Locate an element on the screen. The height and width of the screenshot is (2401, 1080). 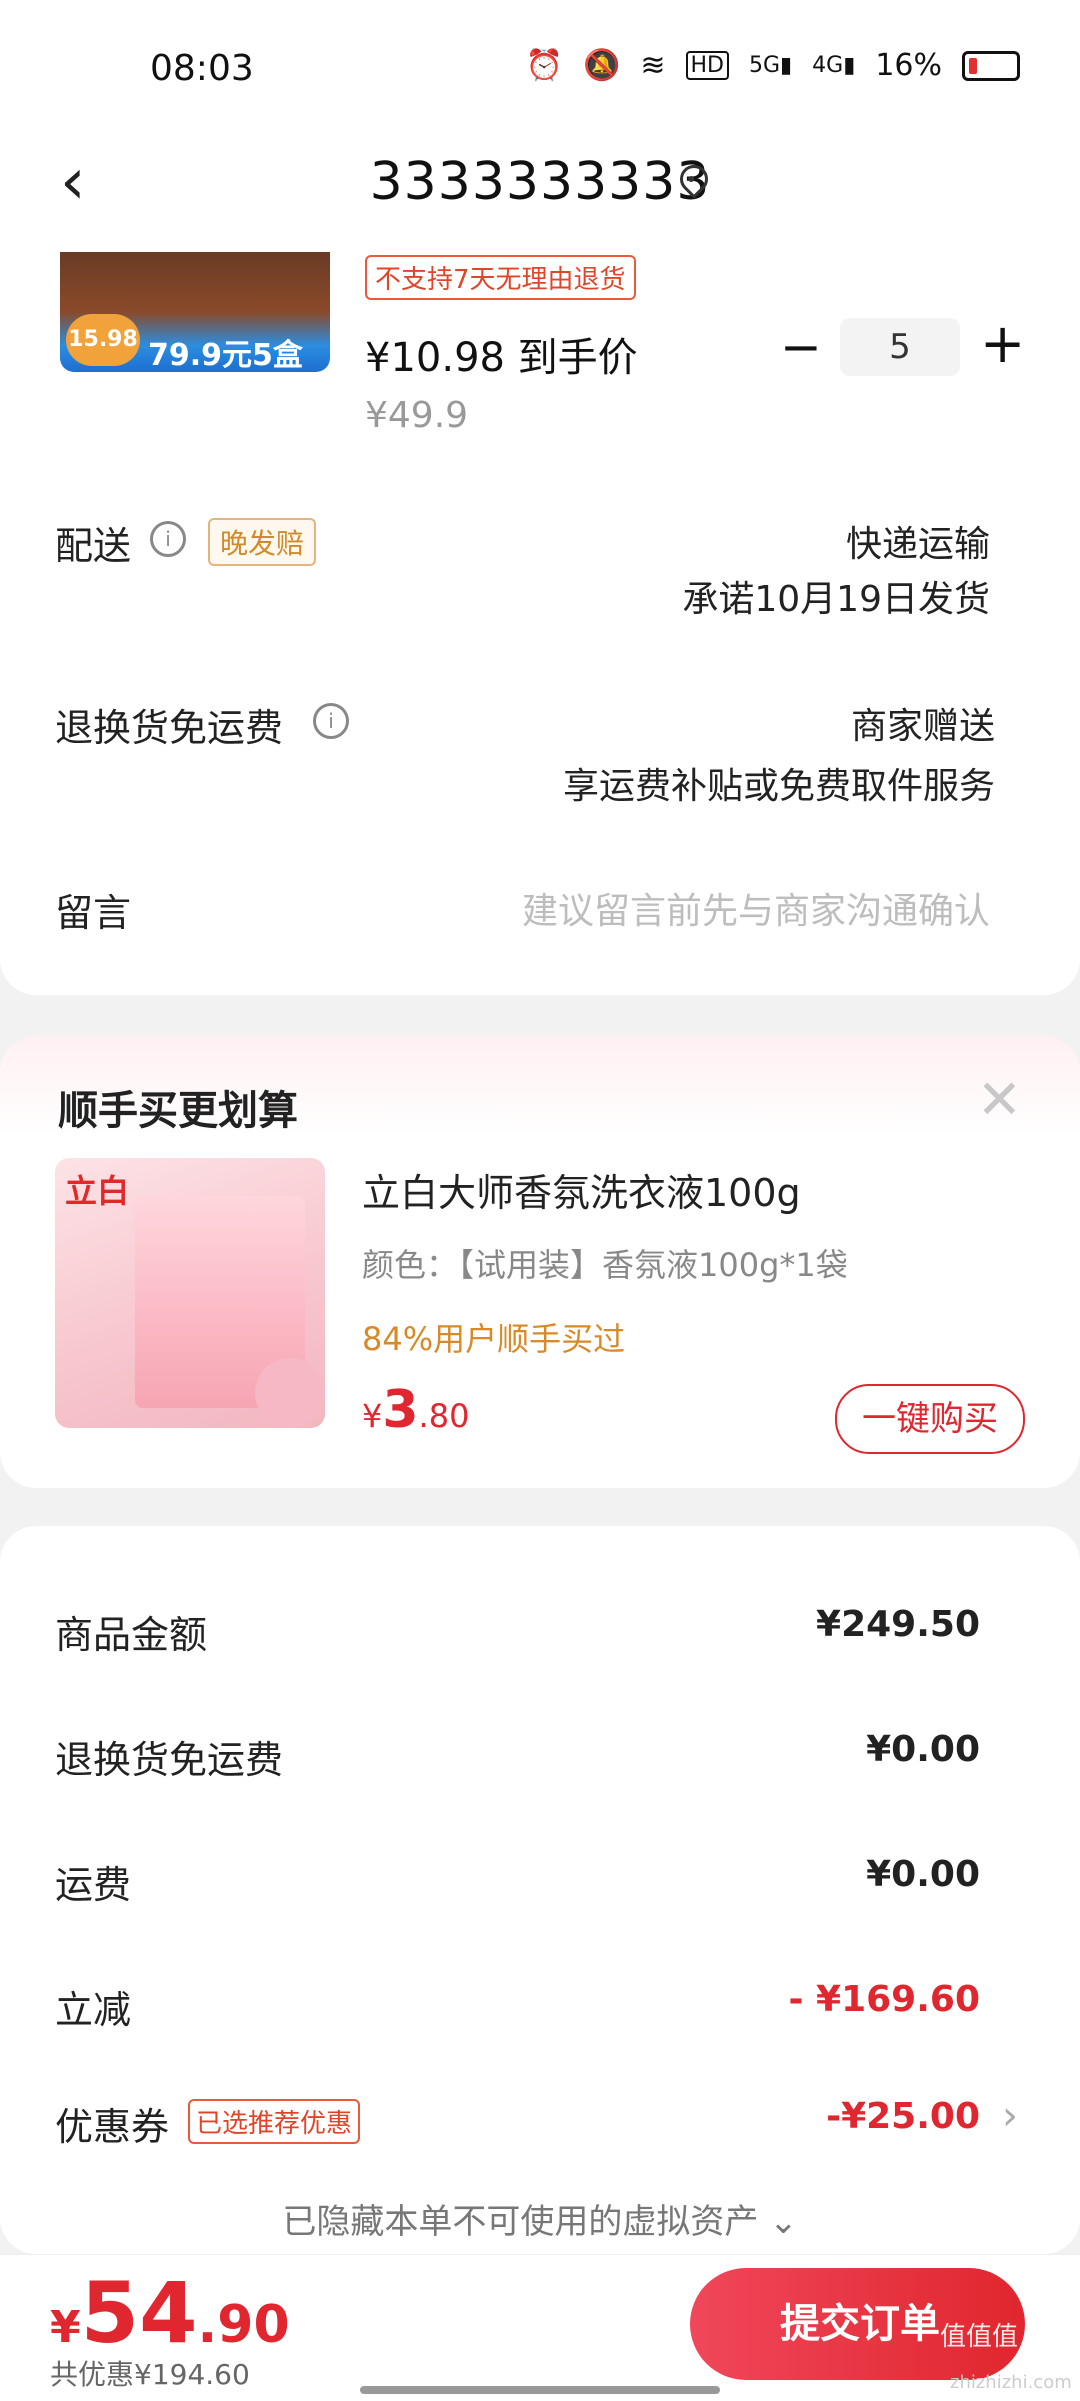
total-price: ¥54.90 is located at coordinates (170, 2313).